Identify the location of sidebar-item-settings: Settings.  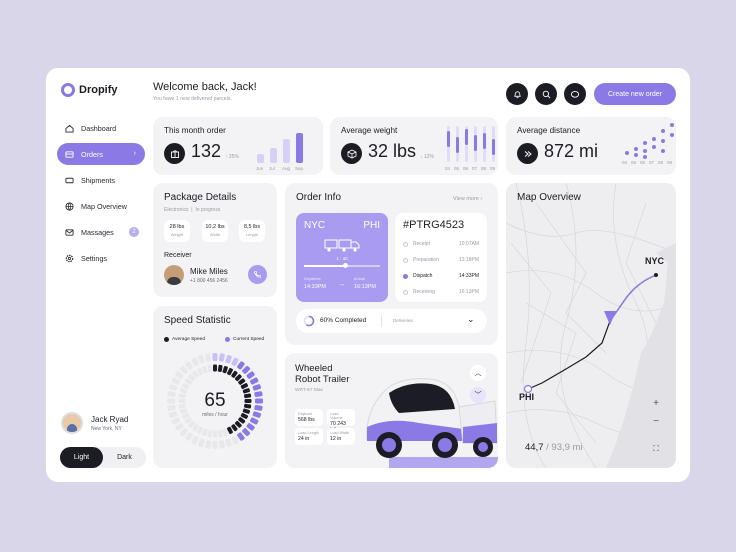
(101, 258).